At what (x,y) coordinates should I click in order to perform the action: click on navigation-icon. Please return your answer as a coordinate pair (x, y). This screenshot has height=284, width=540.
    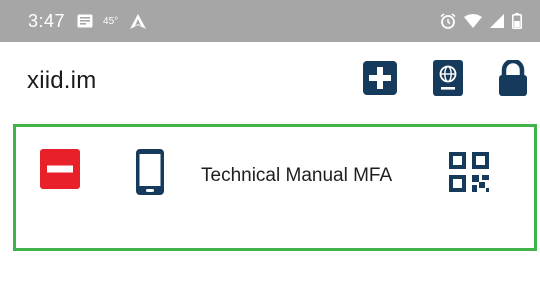
    Looking at the image, I should click on (138, 21).